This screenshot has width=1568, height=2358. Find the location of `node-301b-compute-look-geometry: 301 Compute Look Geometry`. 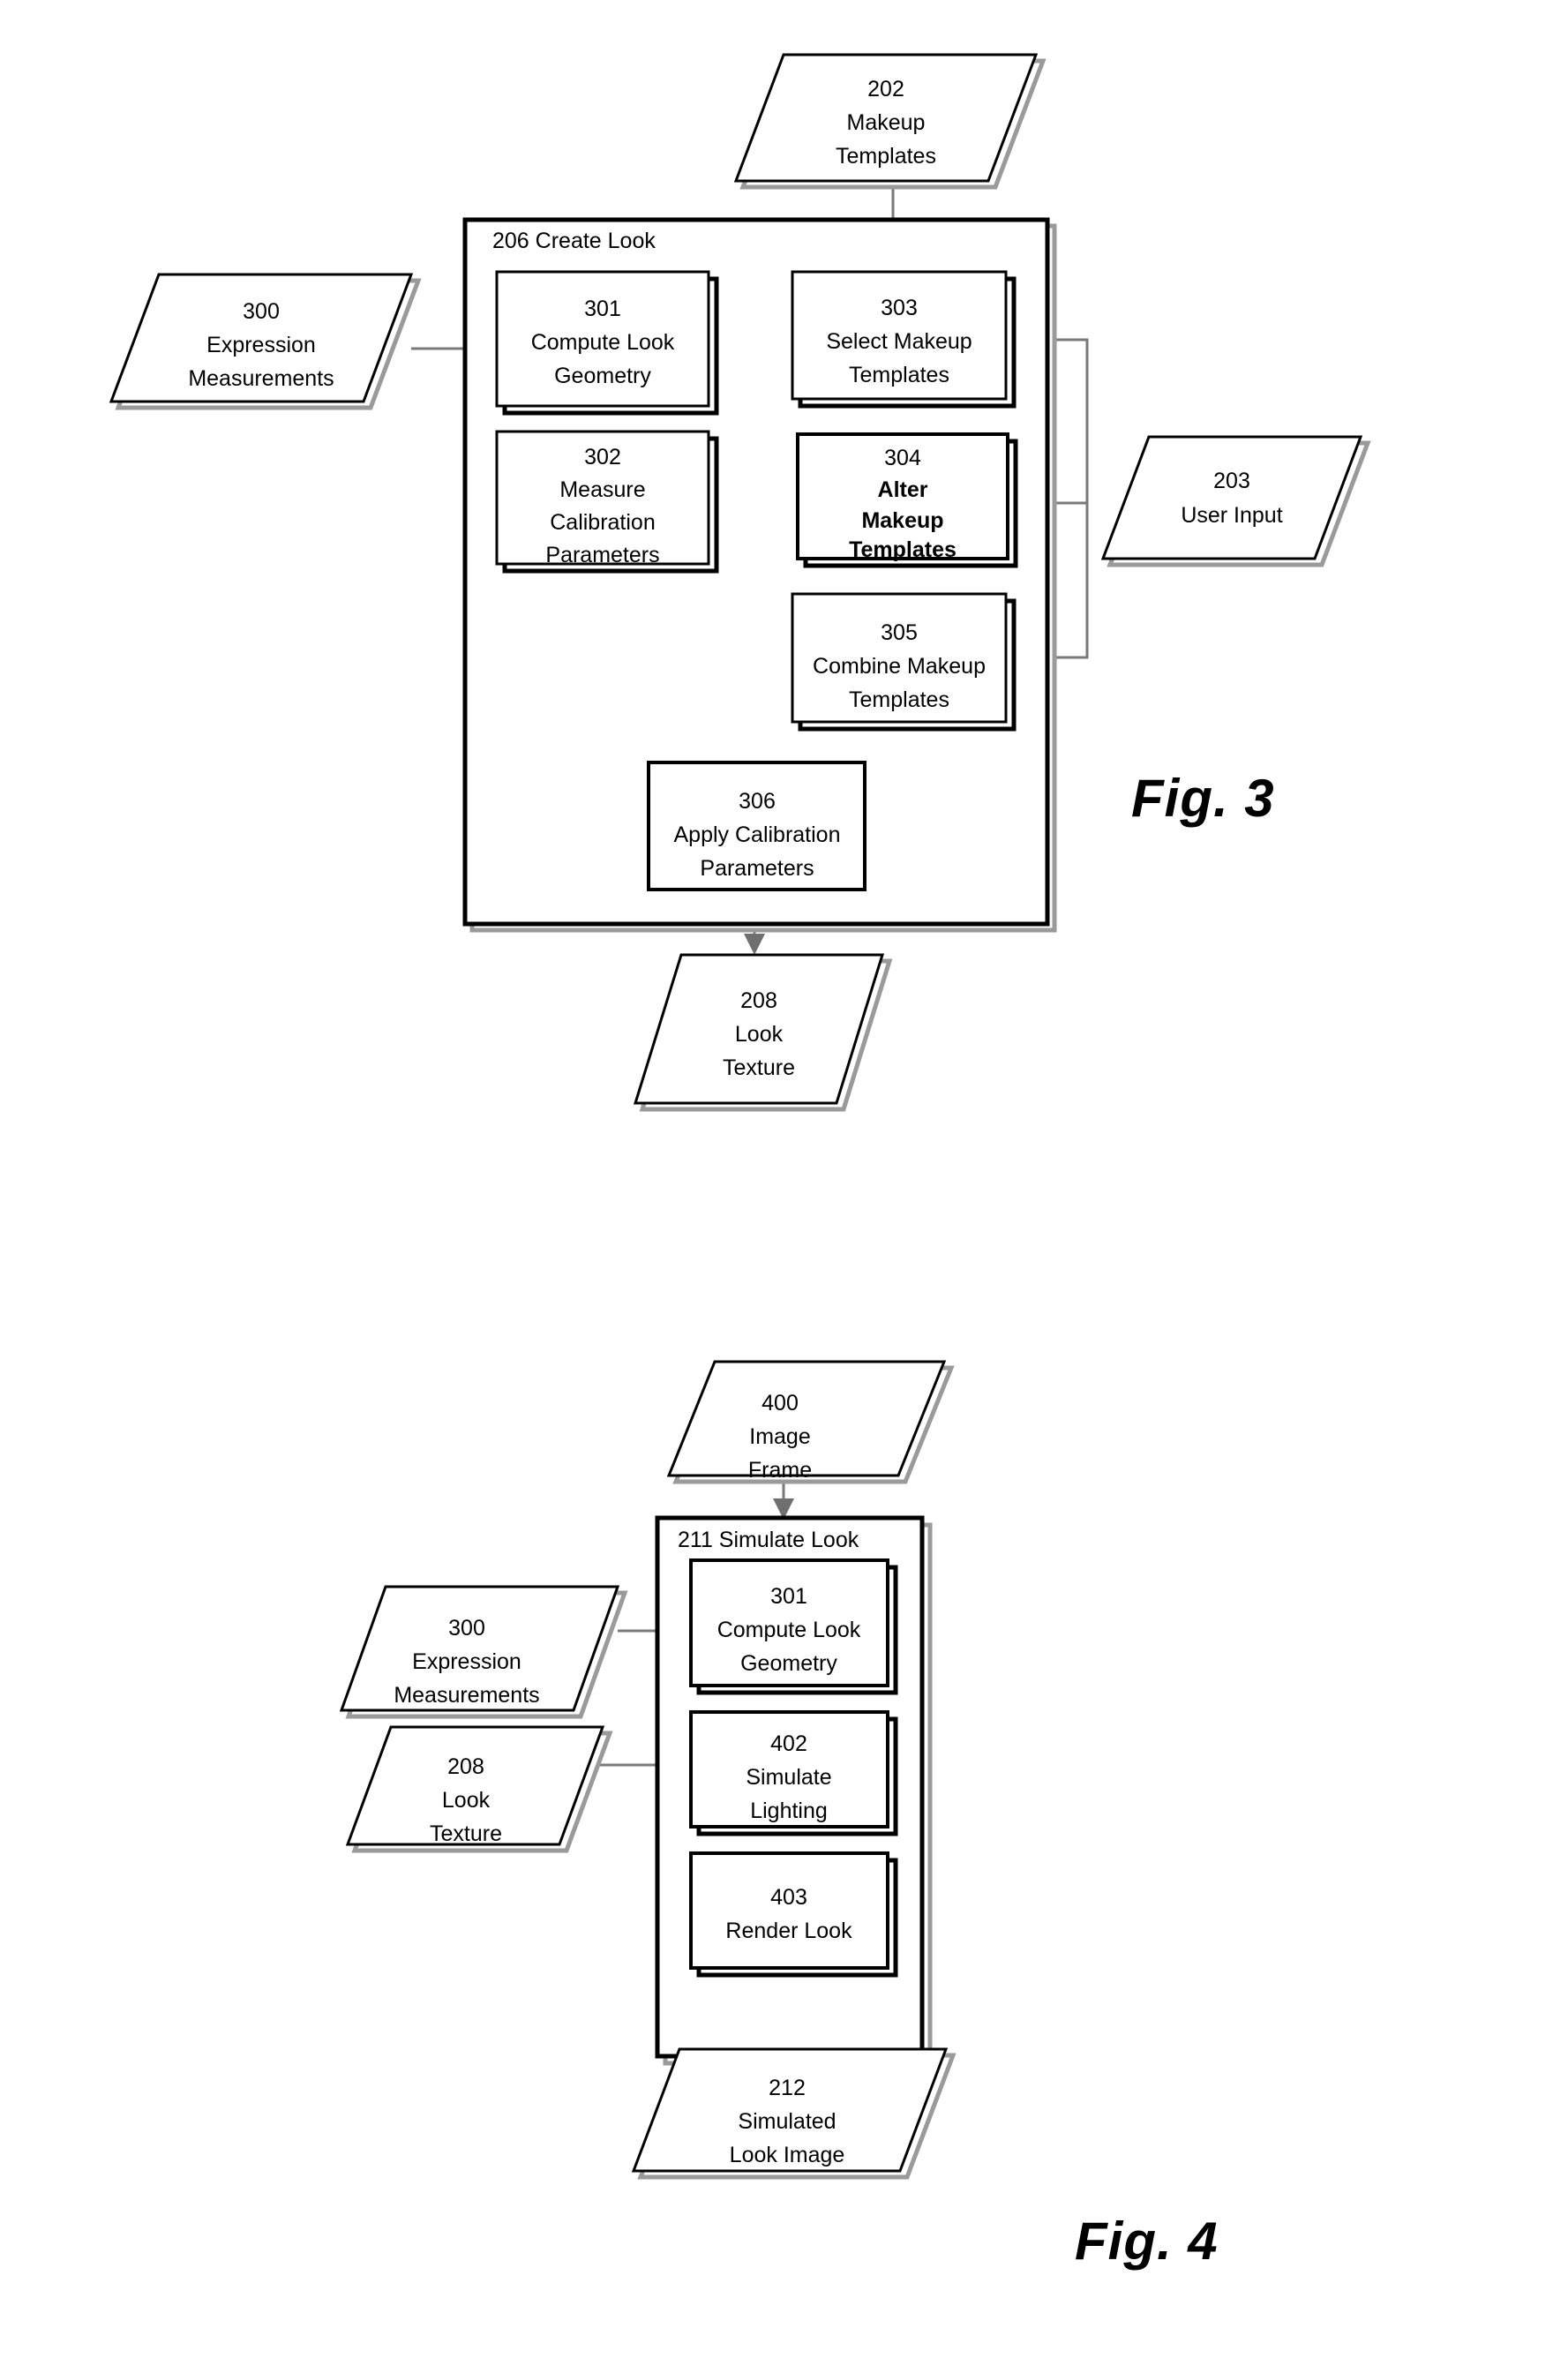

node-301b-compute-look-geometry: 301 Compute Look Geometry is located at coordinates (793, 1626).